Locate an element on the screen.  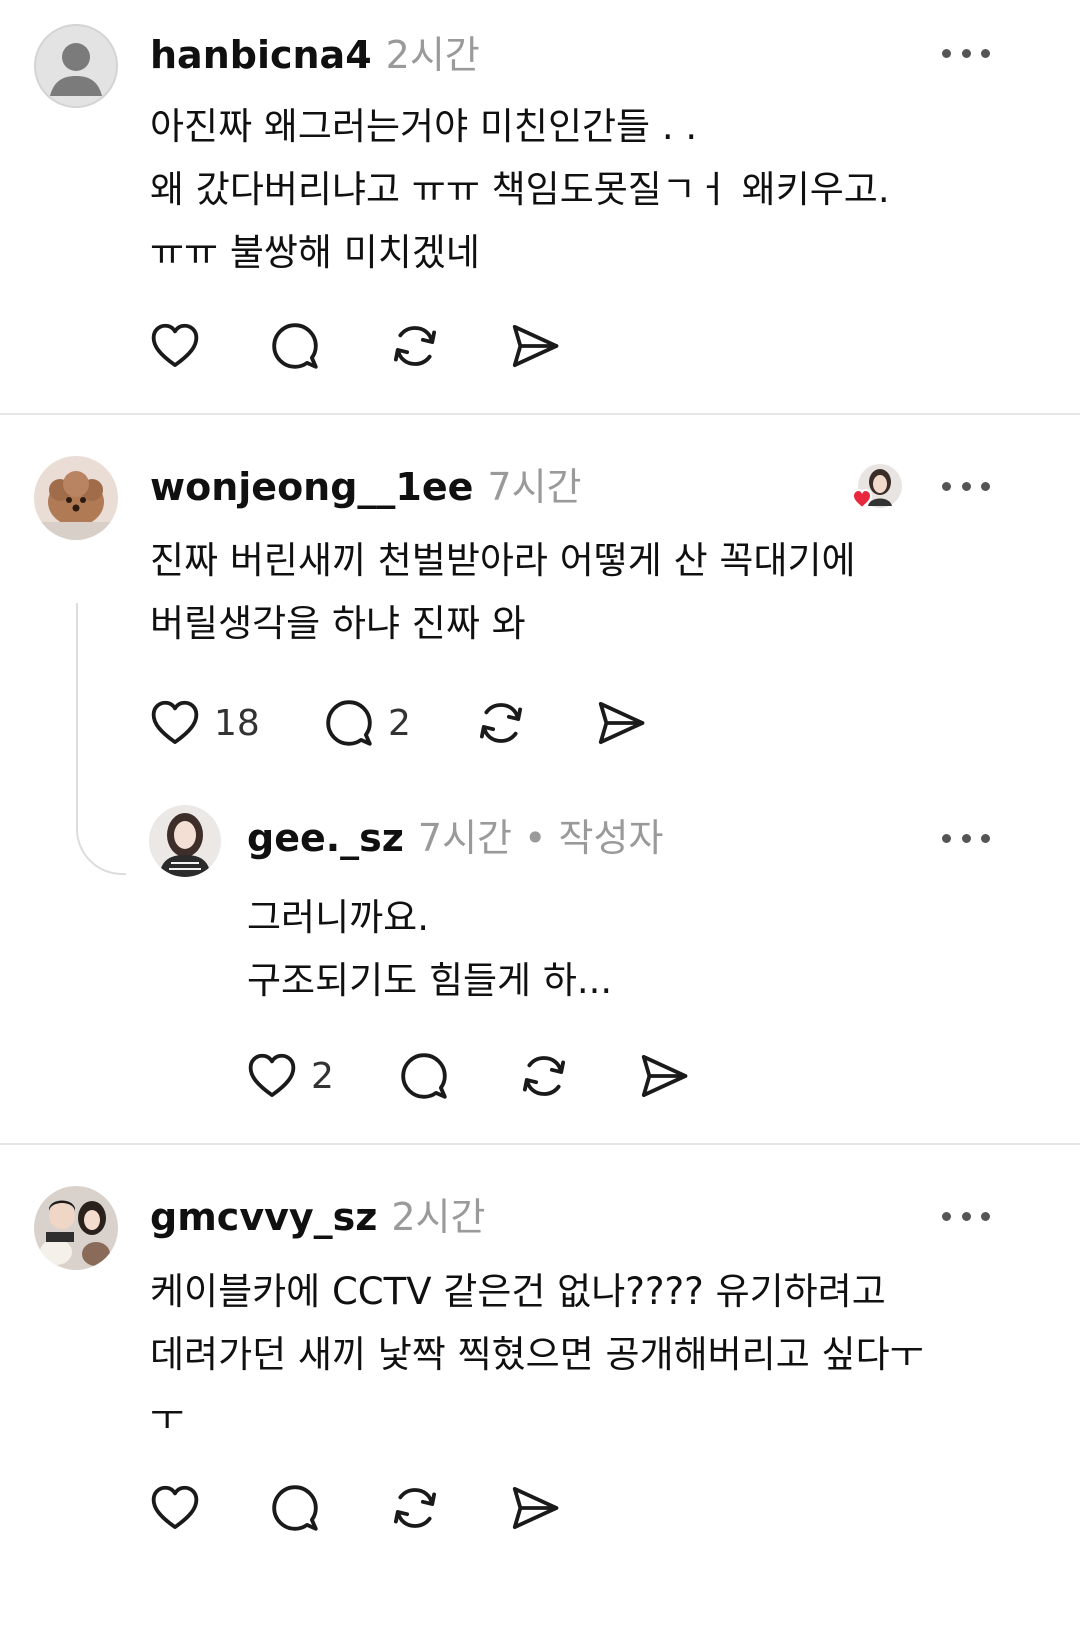
username: gmcvvy_sz 2시간 is located at coordinates (317, 1217).